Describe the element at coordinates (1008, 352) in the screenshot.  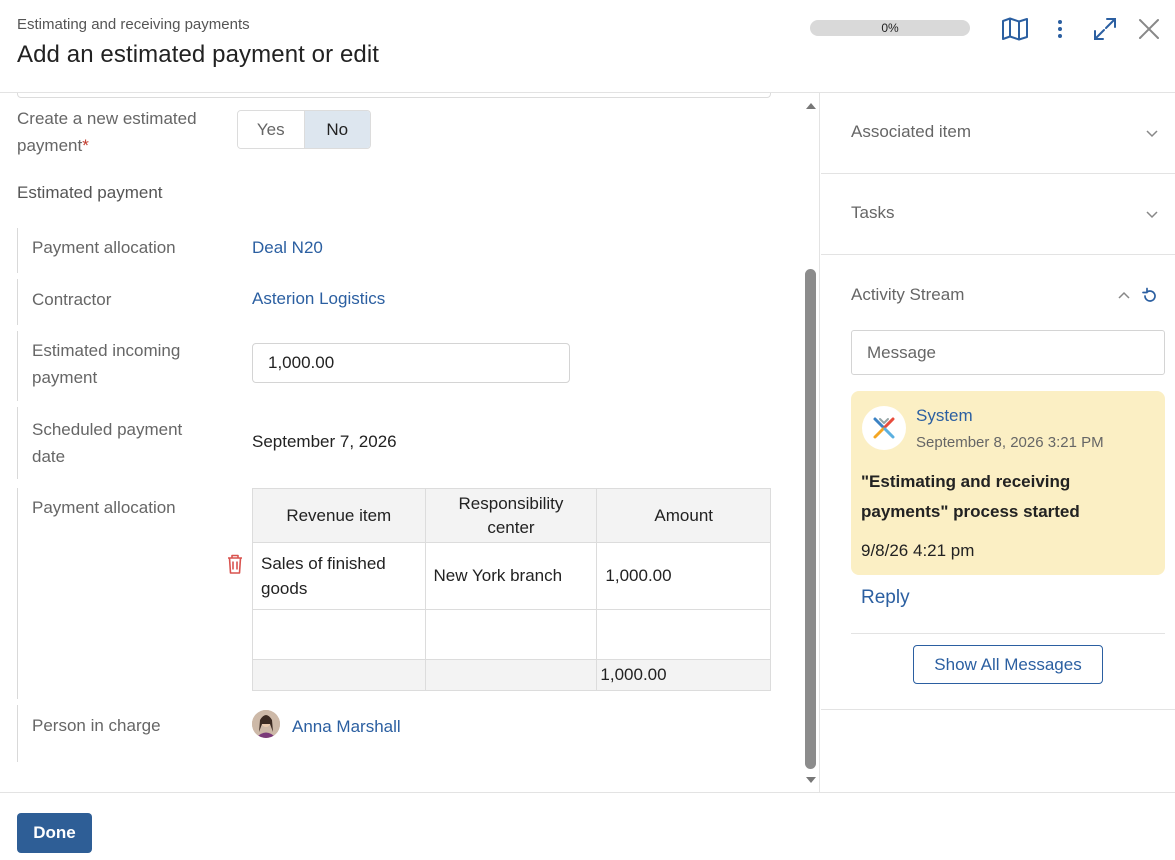
I see `message-input: Message` at that location.